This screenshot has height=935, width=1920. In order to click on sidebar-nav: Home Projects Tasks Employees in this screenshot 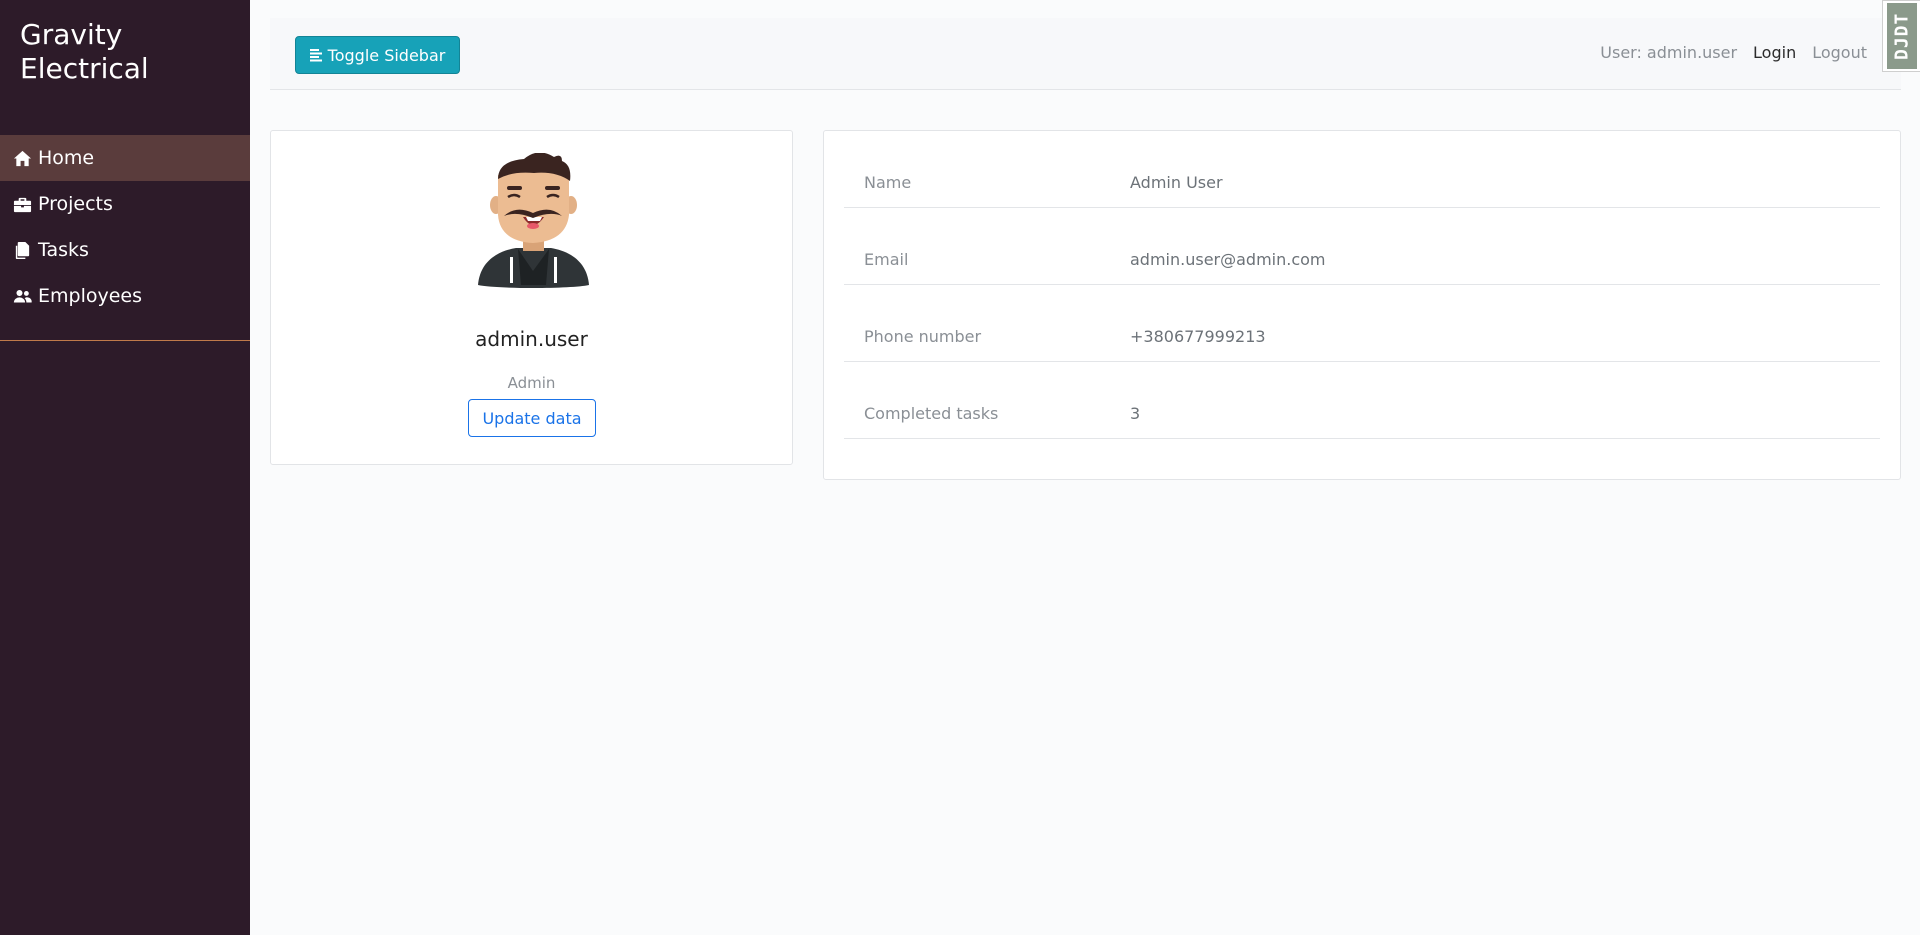, I will do `click(125, 227)`.